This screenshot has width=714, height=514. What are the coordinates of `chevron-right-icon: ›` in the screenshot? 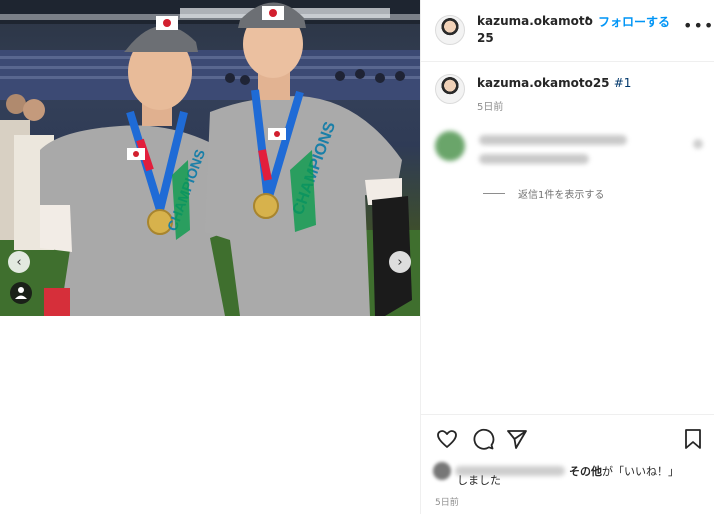 It's located at (400, 262).